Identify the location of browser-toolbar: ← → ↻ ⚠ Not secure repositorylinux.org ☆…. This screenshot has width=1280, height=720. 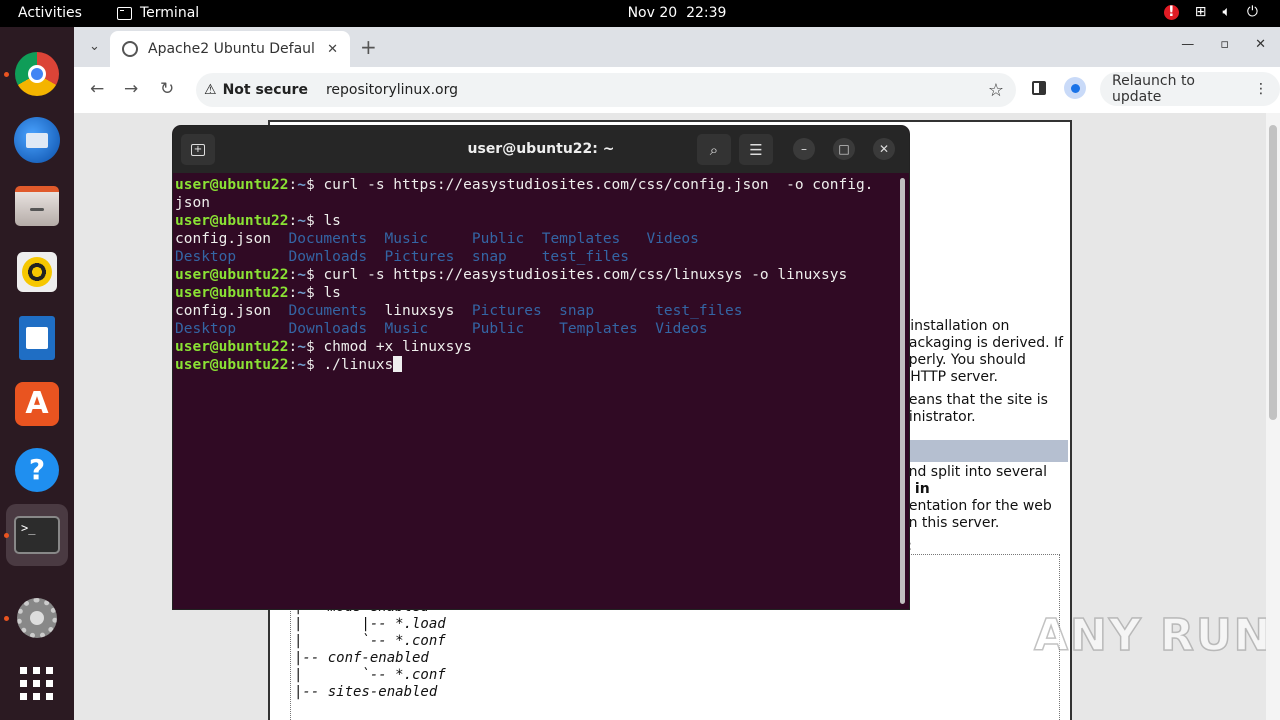
(677, 90).